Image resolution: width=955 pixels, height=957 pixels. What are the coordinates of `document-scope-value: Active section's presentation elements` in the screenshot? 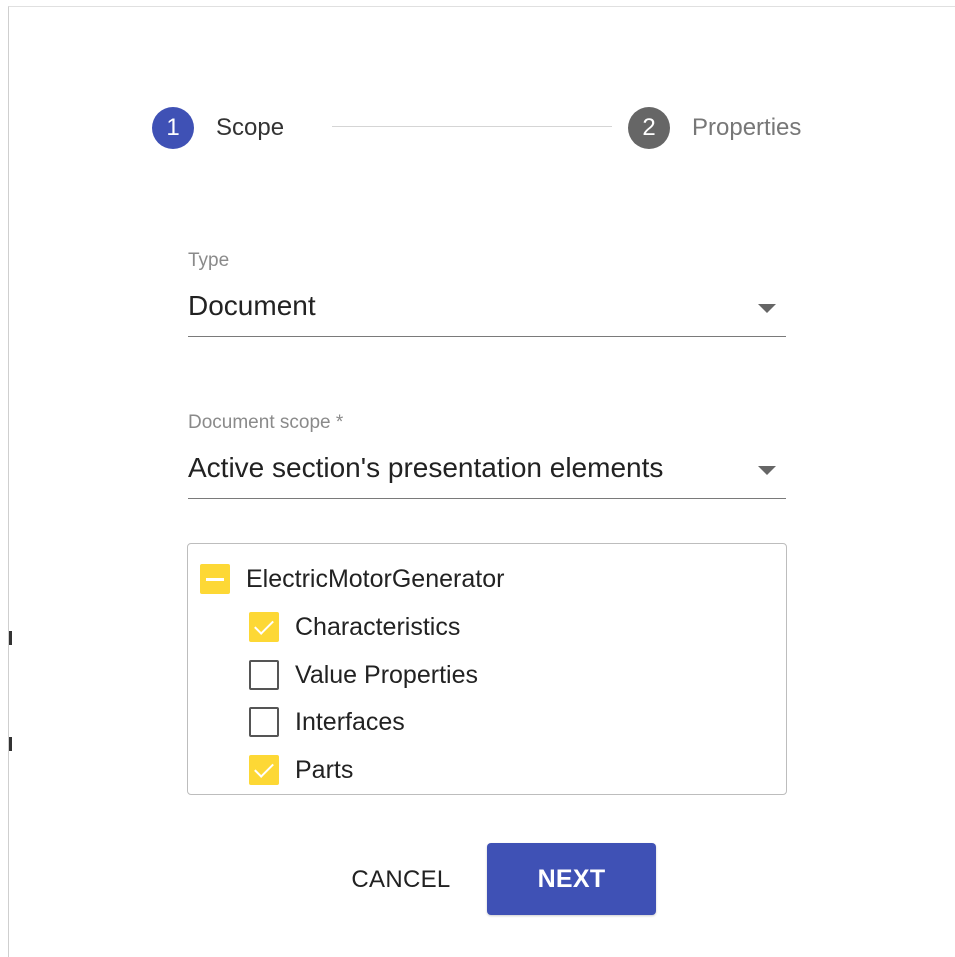 It's located at (426, 467).